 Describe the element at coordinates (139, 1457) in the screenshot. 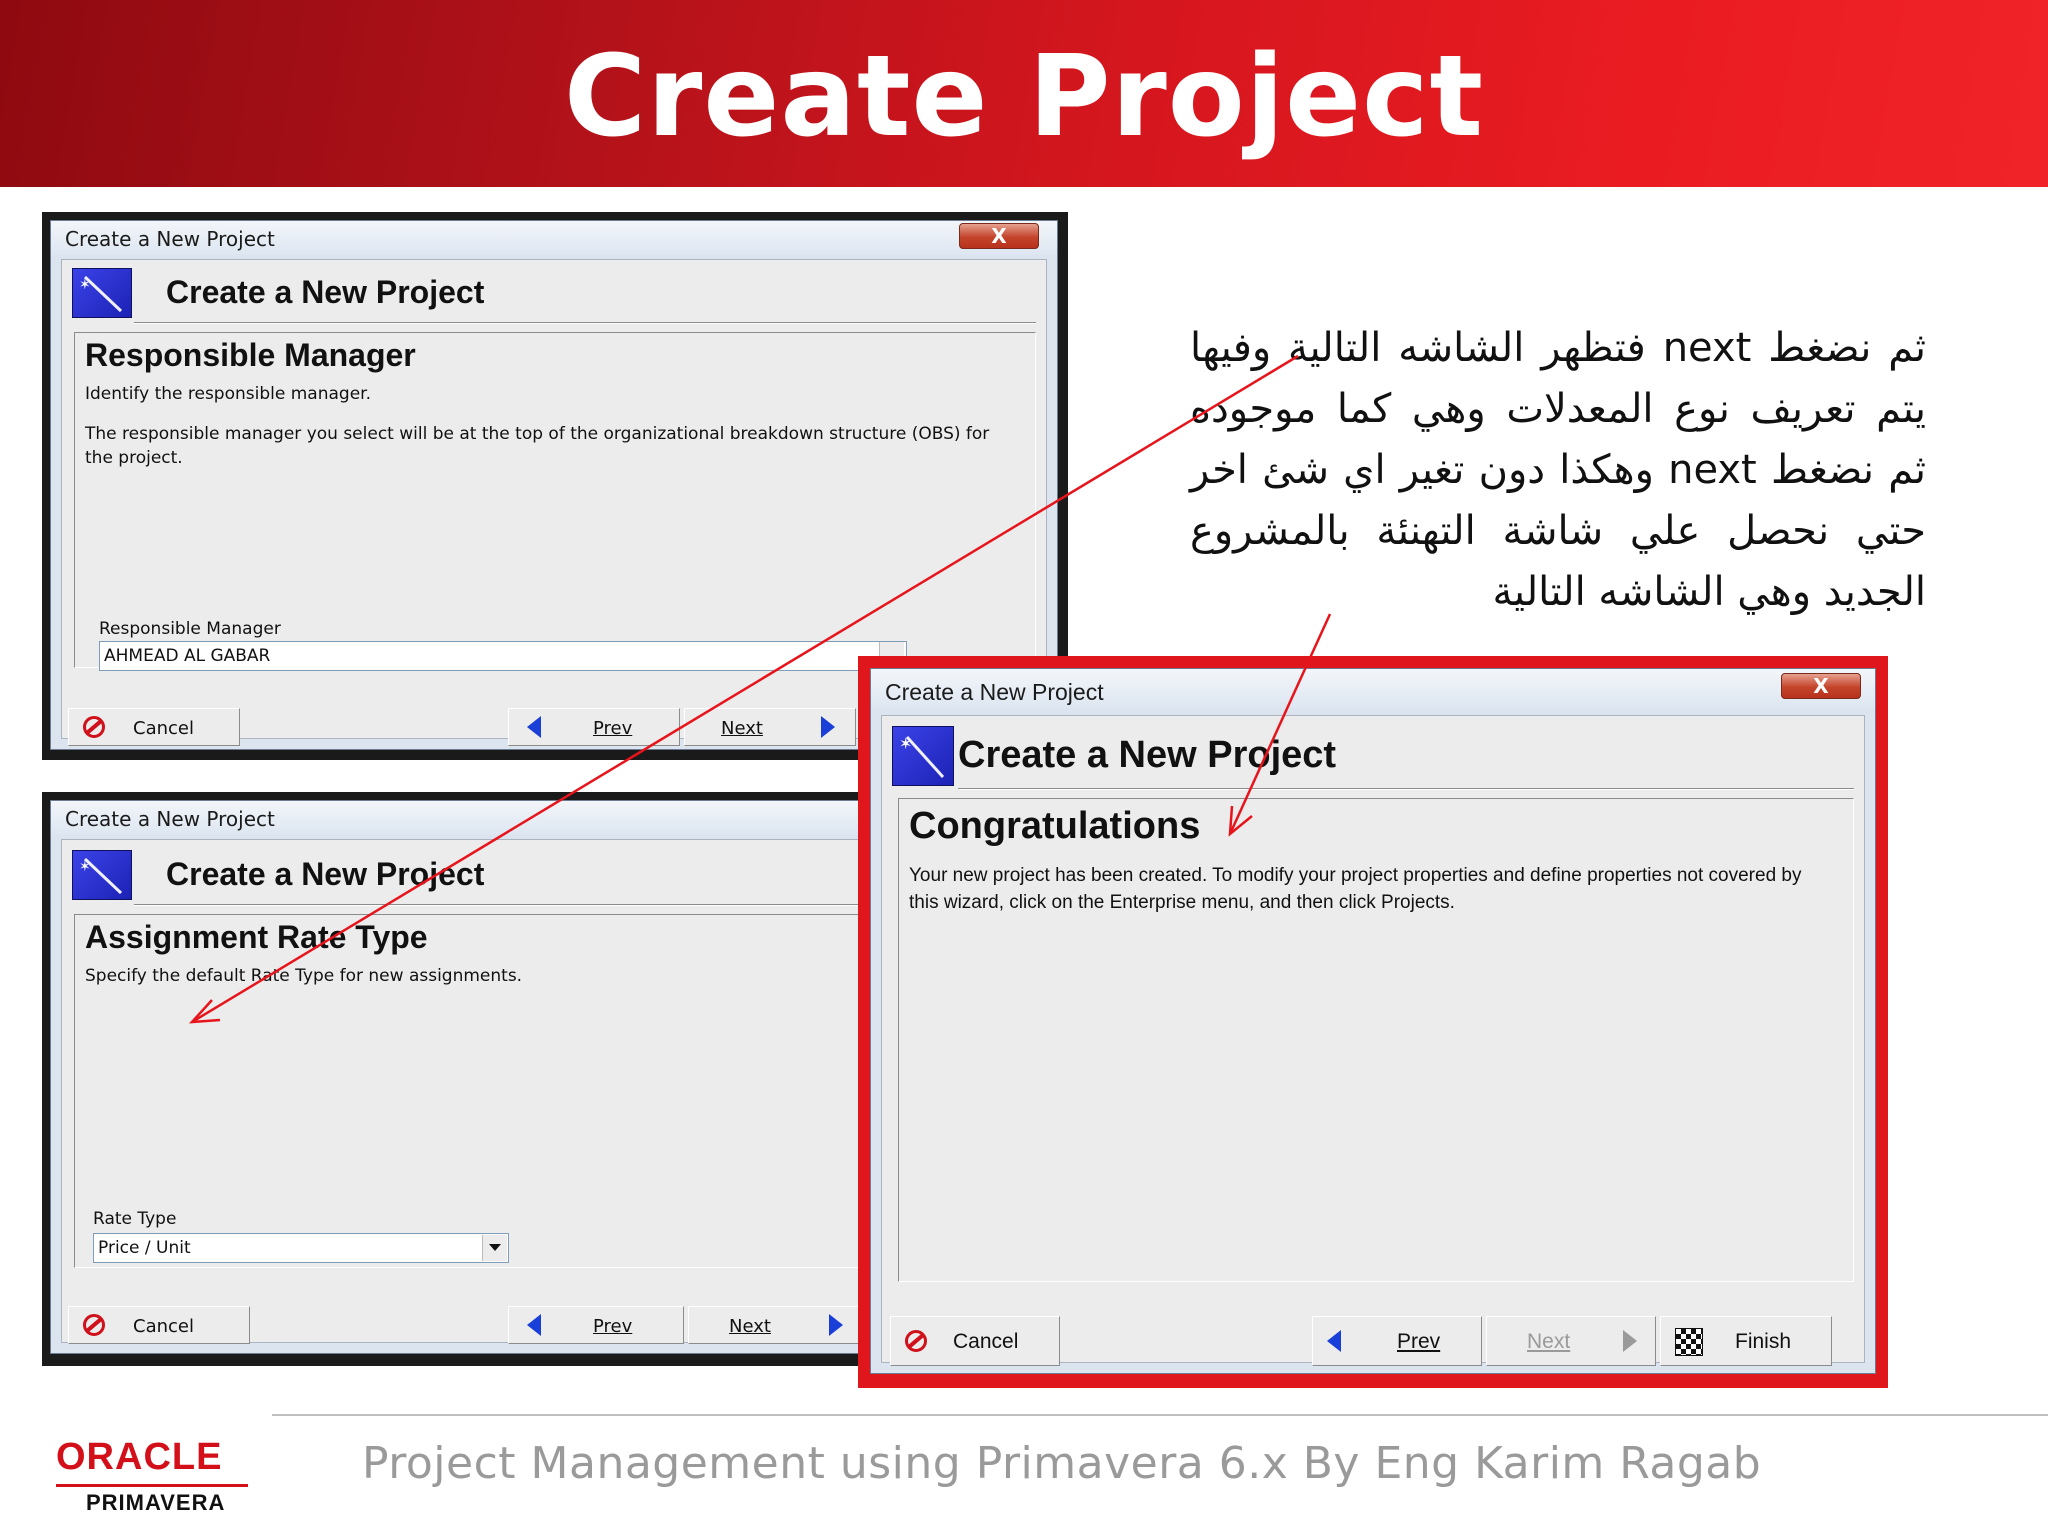

I see `oracle-wordmark: ORACLE` at that location.